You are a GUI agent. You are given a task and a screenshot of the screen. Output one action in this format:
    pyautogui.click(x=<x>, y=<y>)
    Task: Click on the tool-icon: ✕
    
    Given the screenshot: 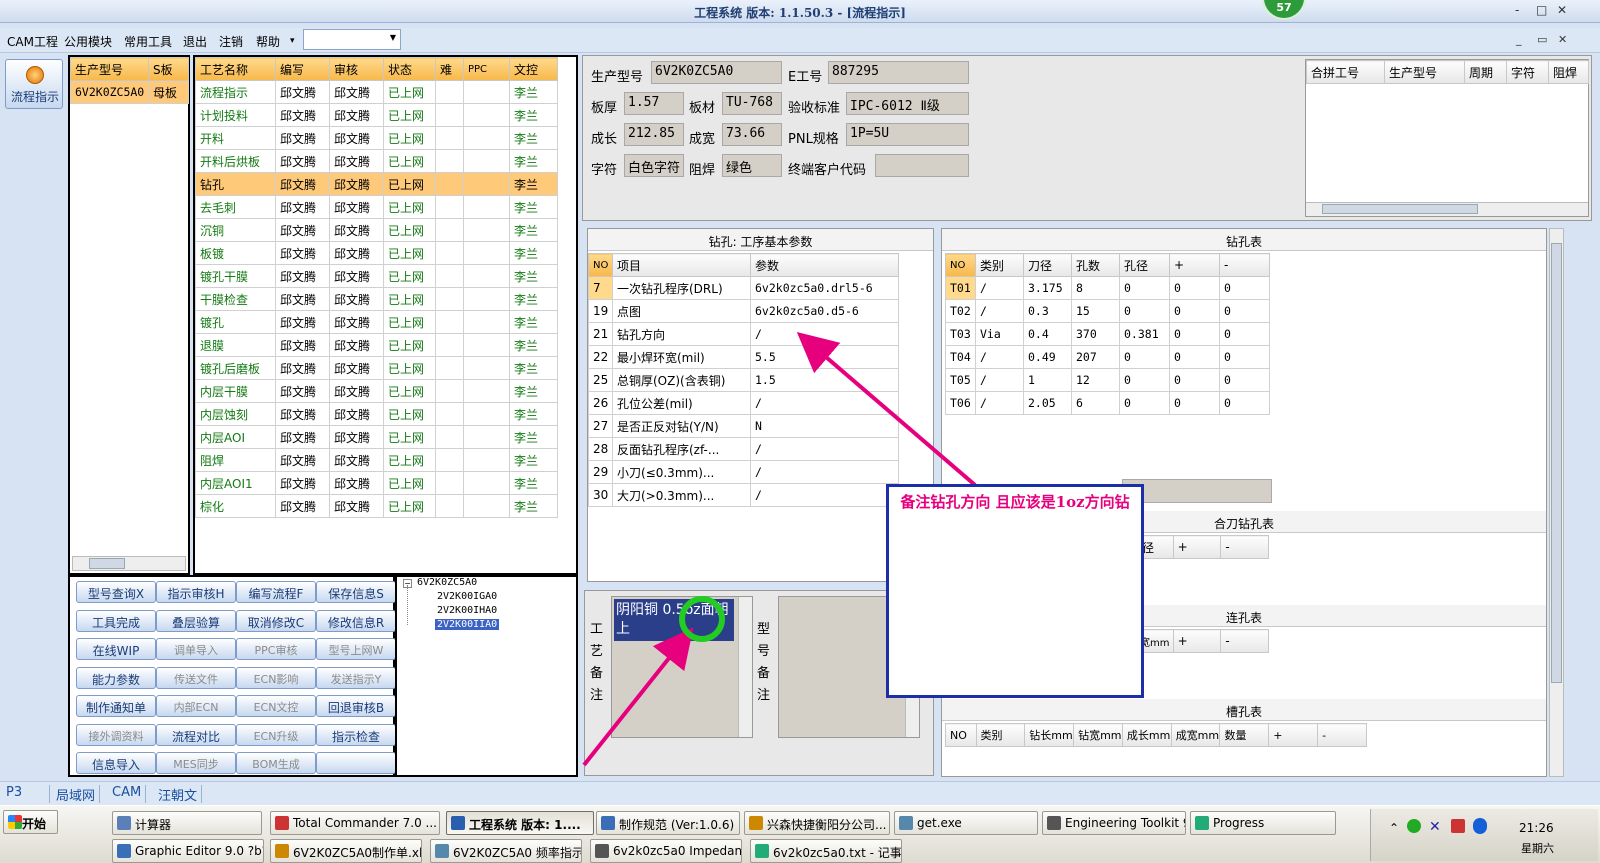 What is the action you would take?
    pyautogui.click(x=1435, y=827)
    